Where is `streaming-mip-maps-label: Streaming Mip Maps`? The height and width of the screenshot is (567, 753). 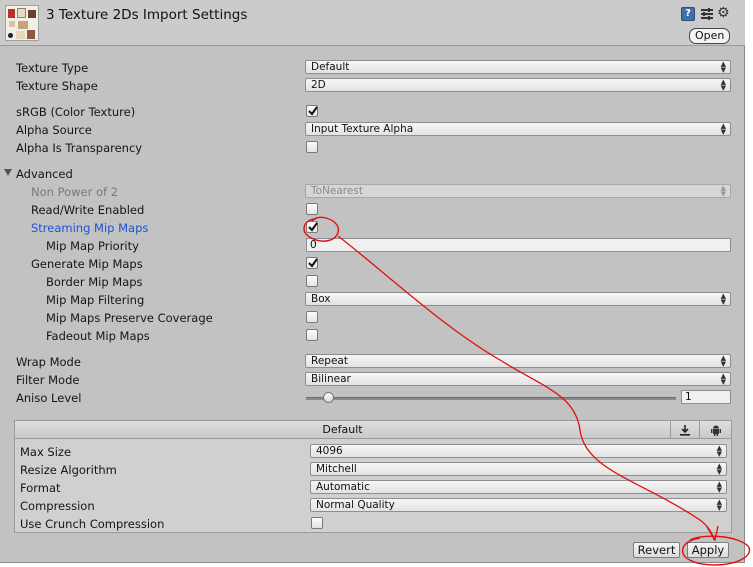
streaming-mip-maps-label: Streaming Mip Maps is located at coordinates (90, 228).